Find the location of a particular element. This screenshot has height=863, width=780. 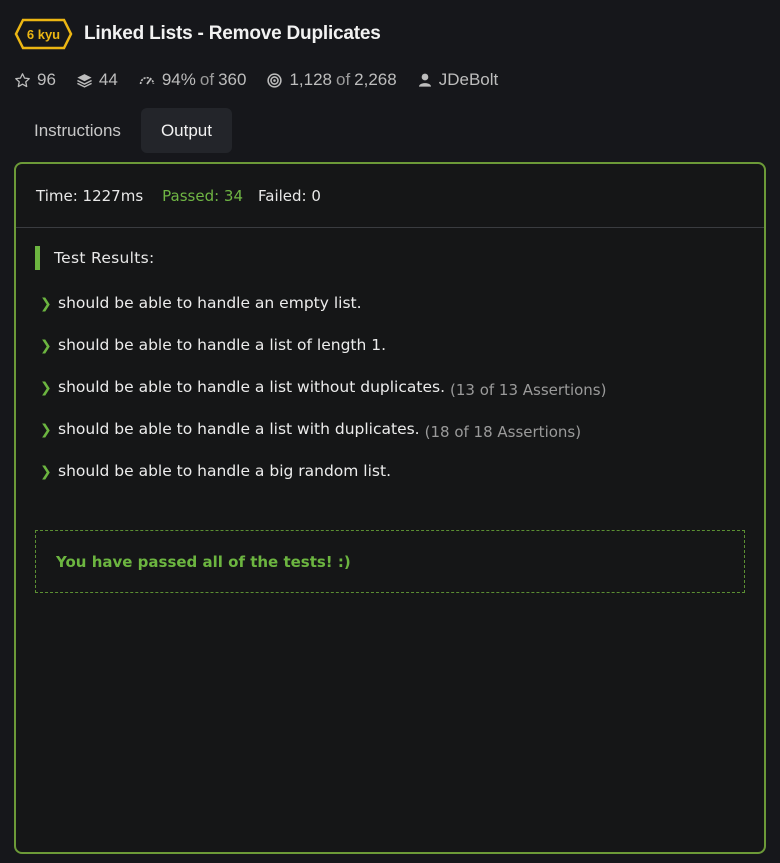

author-stat: JDeBolt is located at coordinates (458, 80).